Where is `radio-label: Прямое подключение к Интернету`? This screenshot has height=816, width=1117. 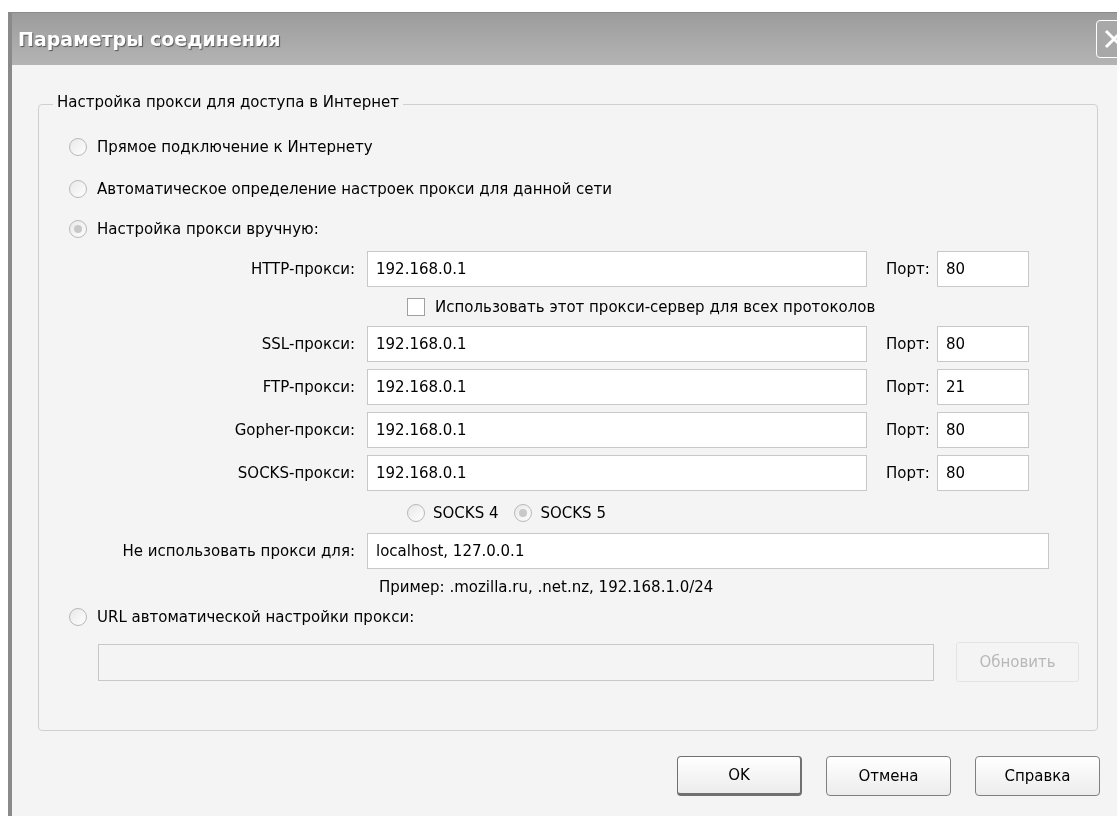 radio-label: Прямое подключение к Интернету is located at coordinates (235, 147).